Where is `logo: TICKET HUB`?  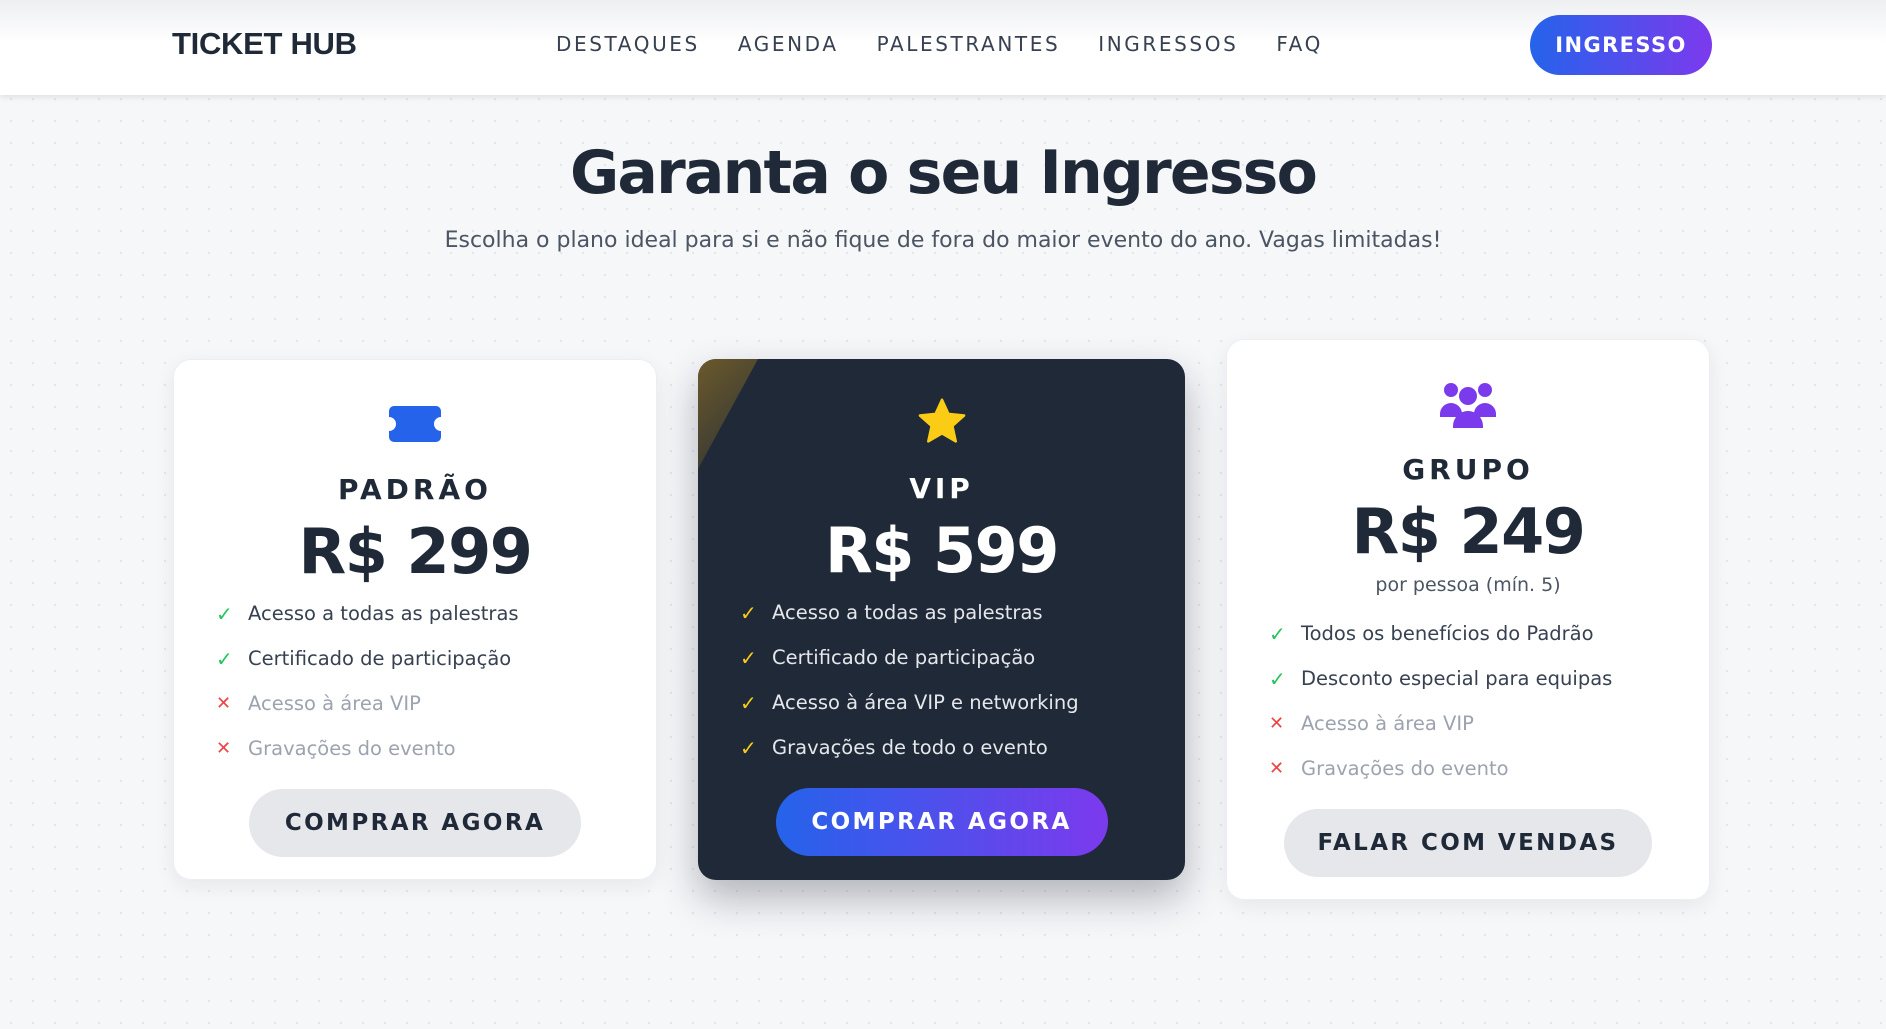
logo: TICKET HUB is located at coordinates (264, 44).